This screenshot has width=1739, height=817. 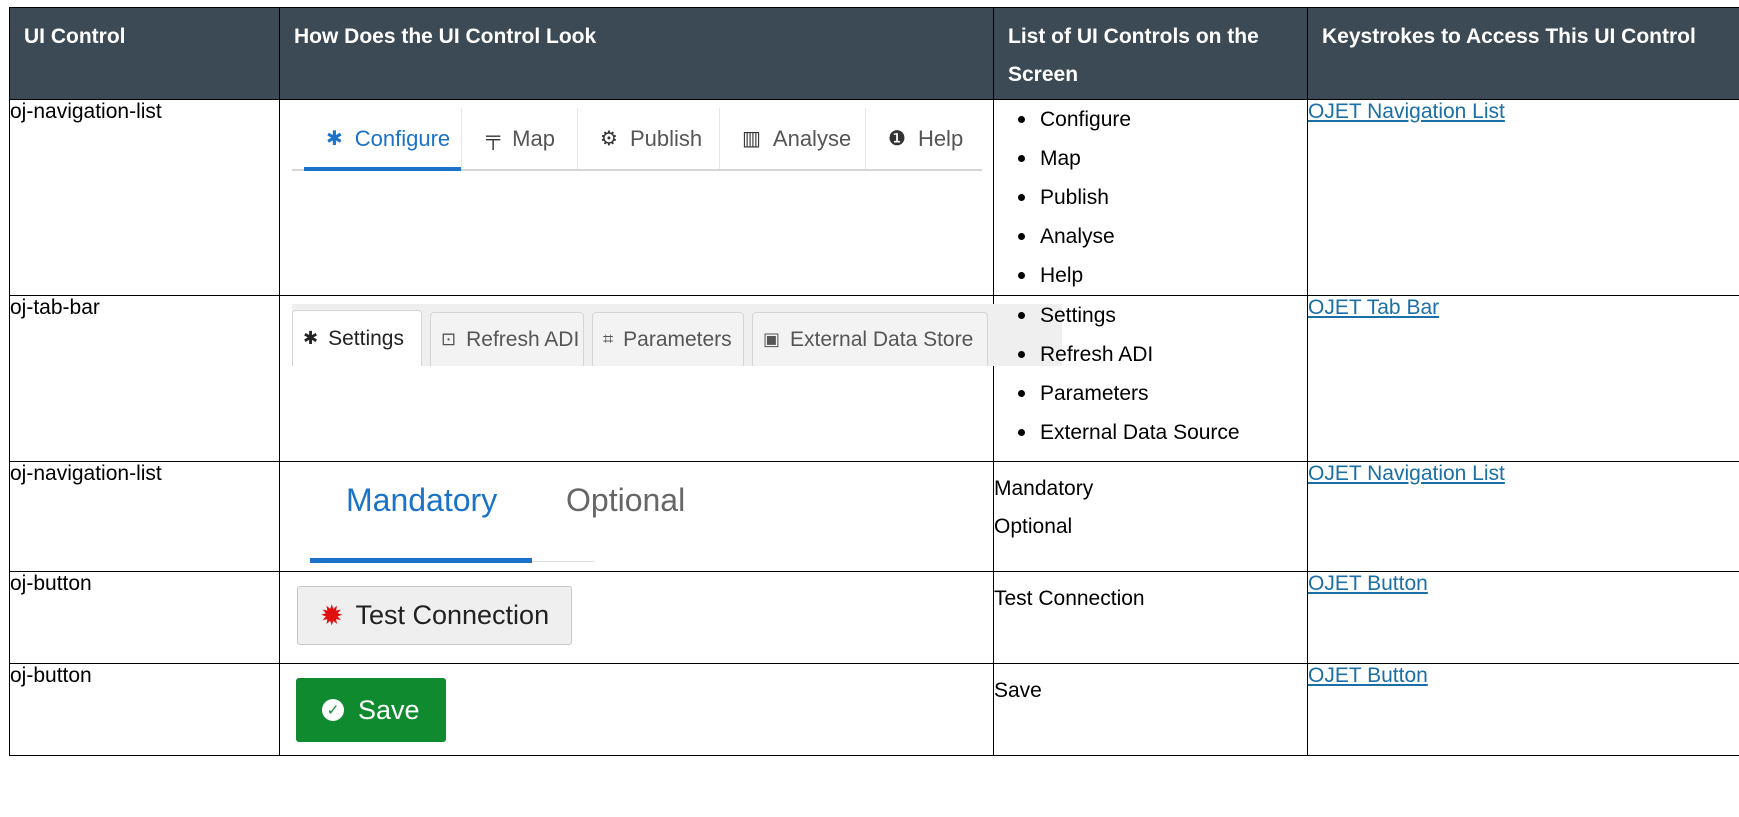 I want to click on nav-item-analyse: ▥ Analyse, so click(x=793, y=138).